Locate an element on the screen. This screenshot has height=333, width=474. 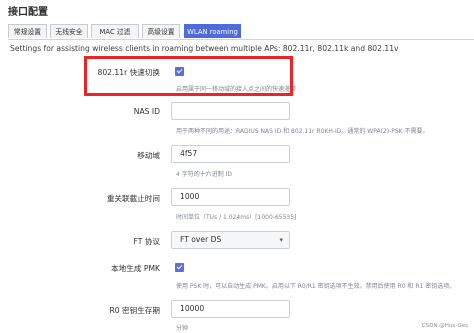
tab-mac-filter: MAC 过滤 is located at coordinates (115, 31).